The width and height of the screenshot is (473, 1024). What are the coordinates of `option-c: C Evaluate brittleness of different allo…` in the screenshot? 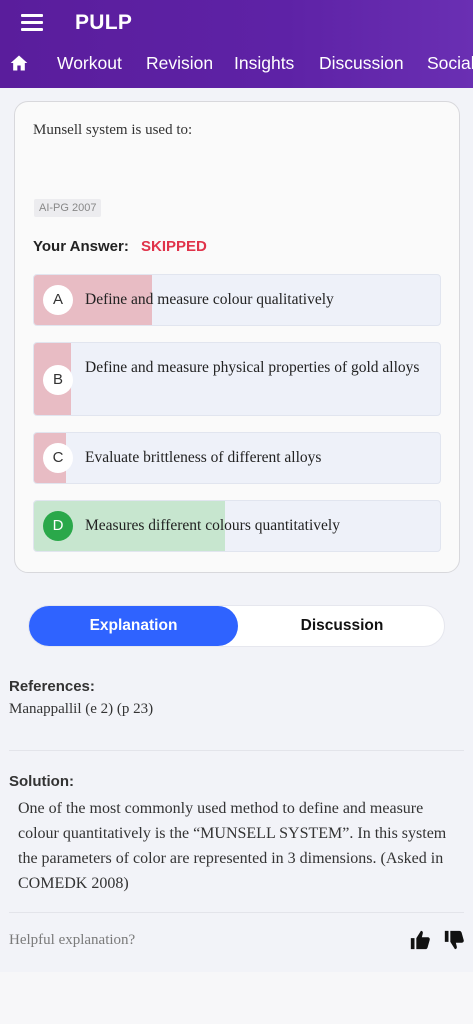 It's located at (237, 458).